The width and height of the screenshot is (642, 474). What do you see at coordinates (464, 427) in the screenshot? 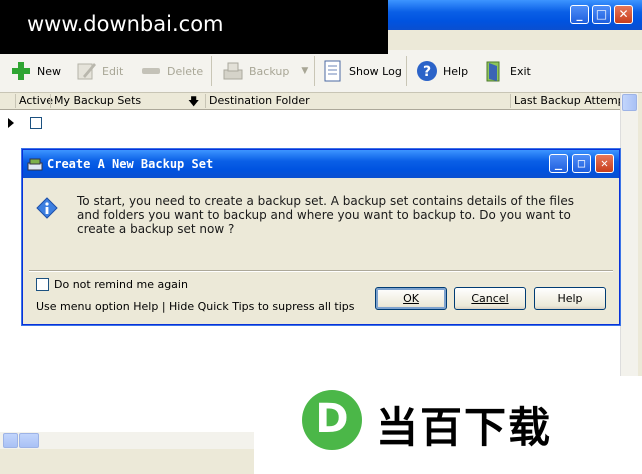
I see `logo-text: 当百下载` at bounding box center [464, 427].